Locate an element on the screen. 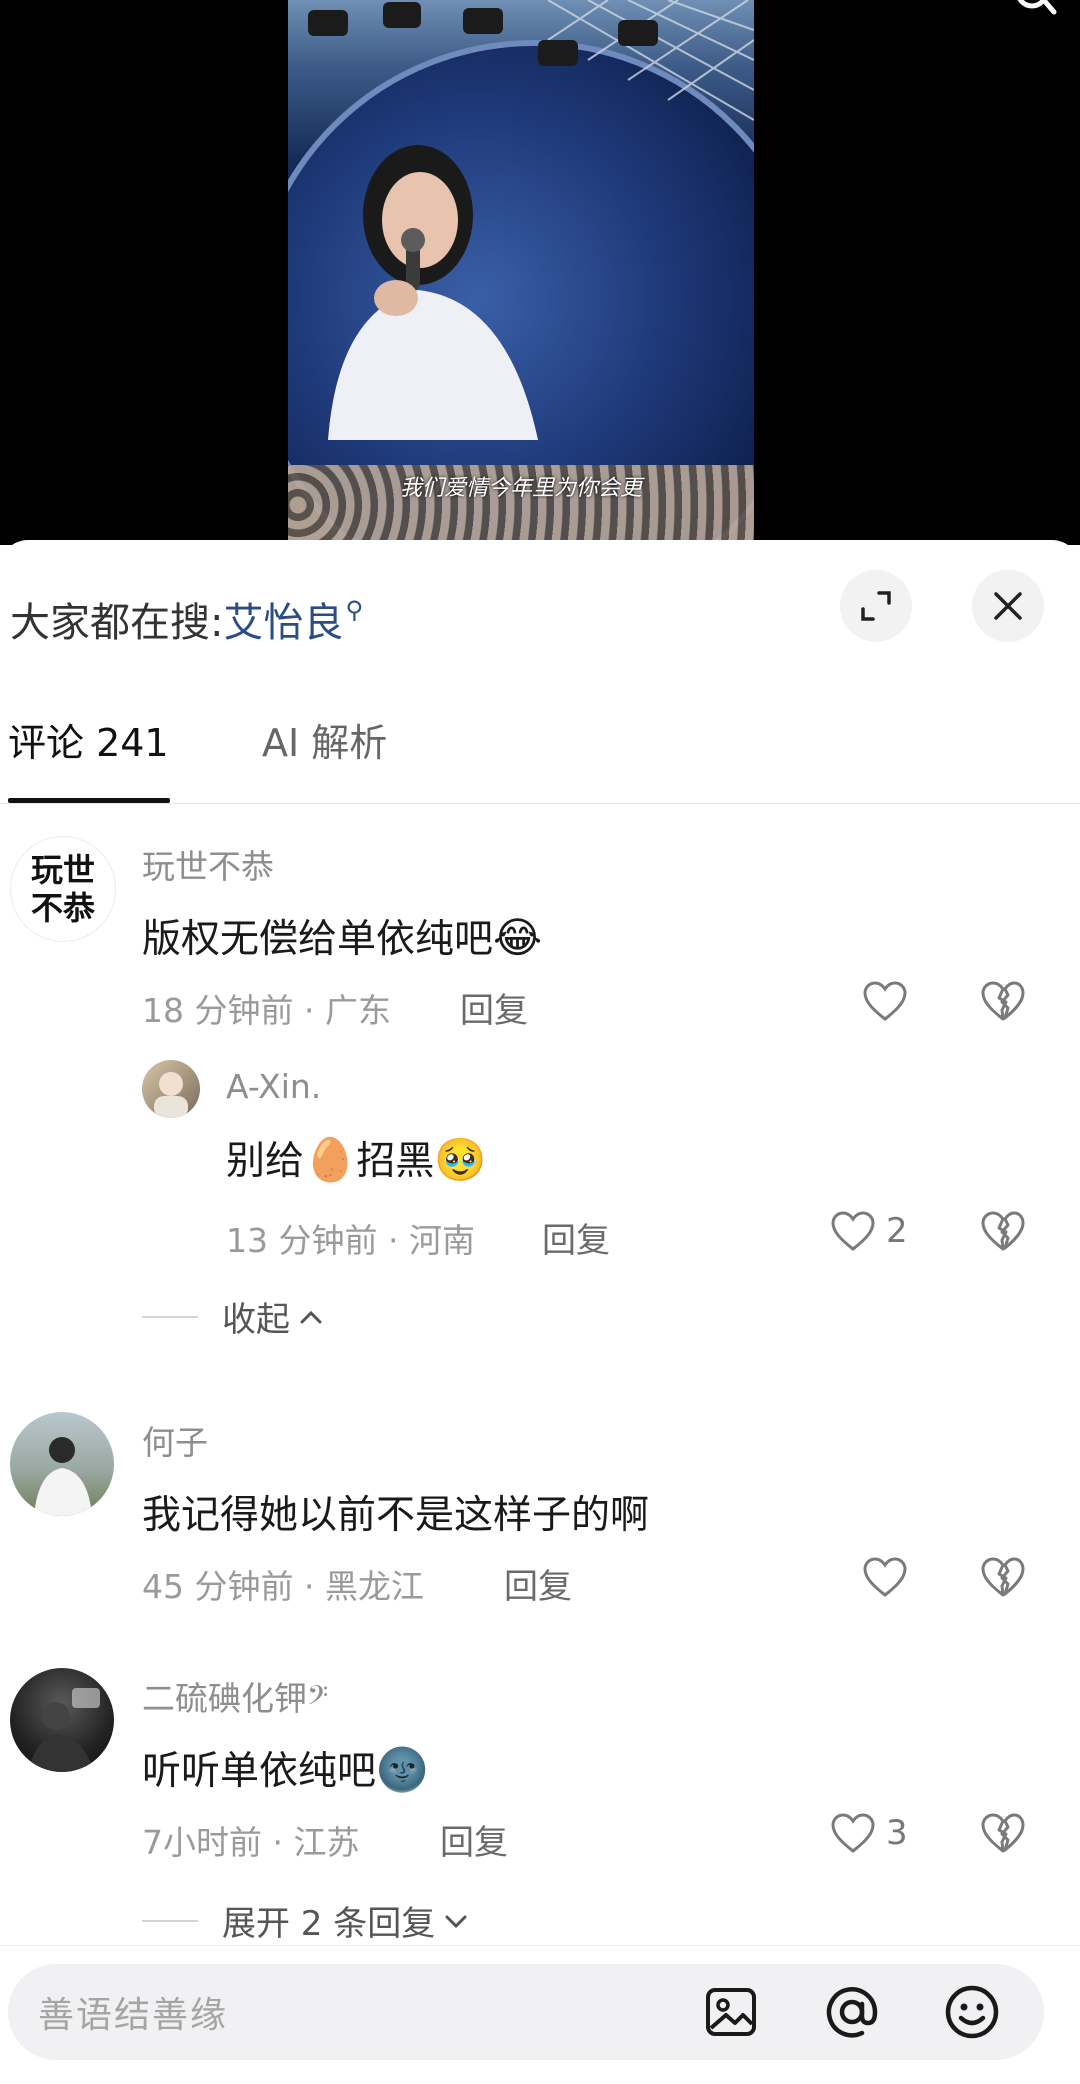  like-count: 3 is located at coordinates (897, 1833).